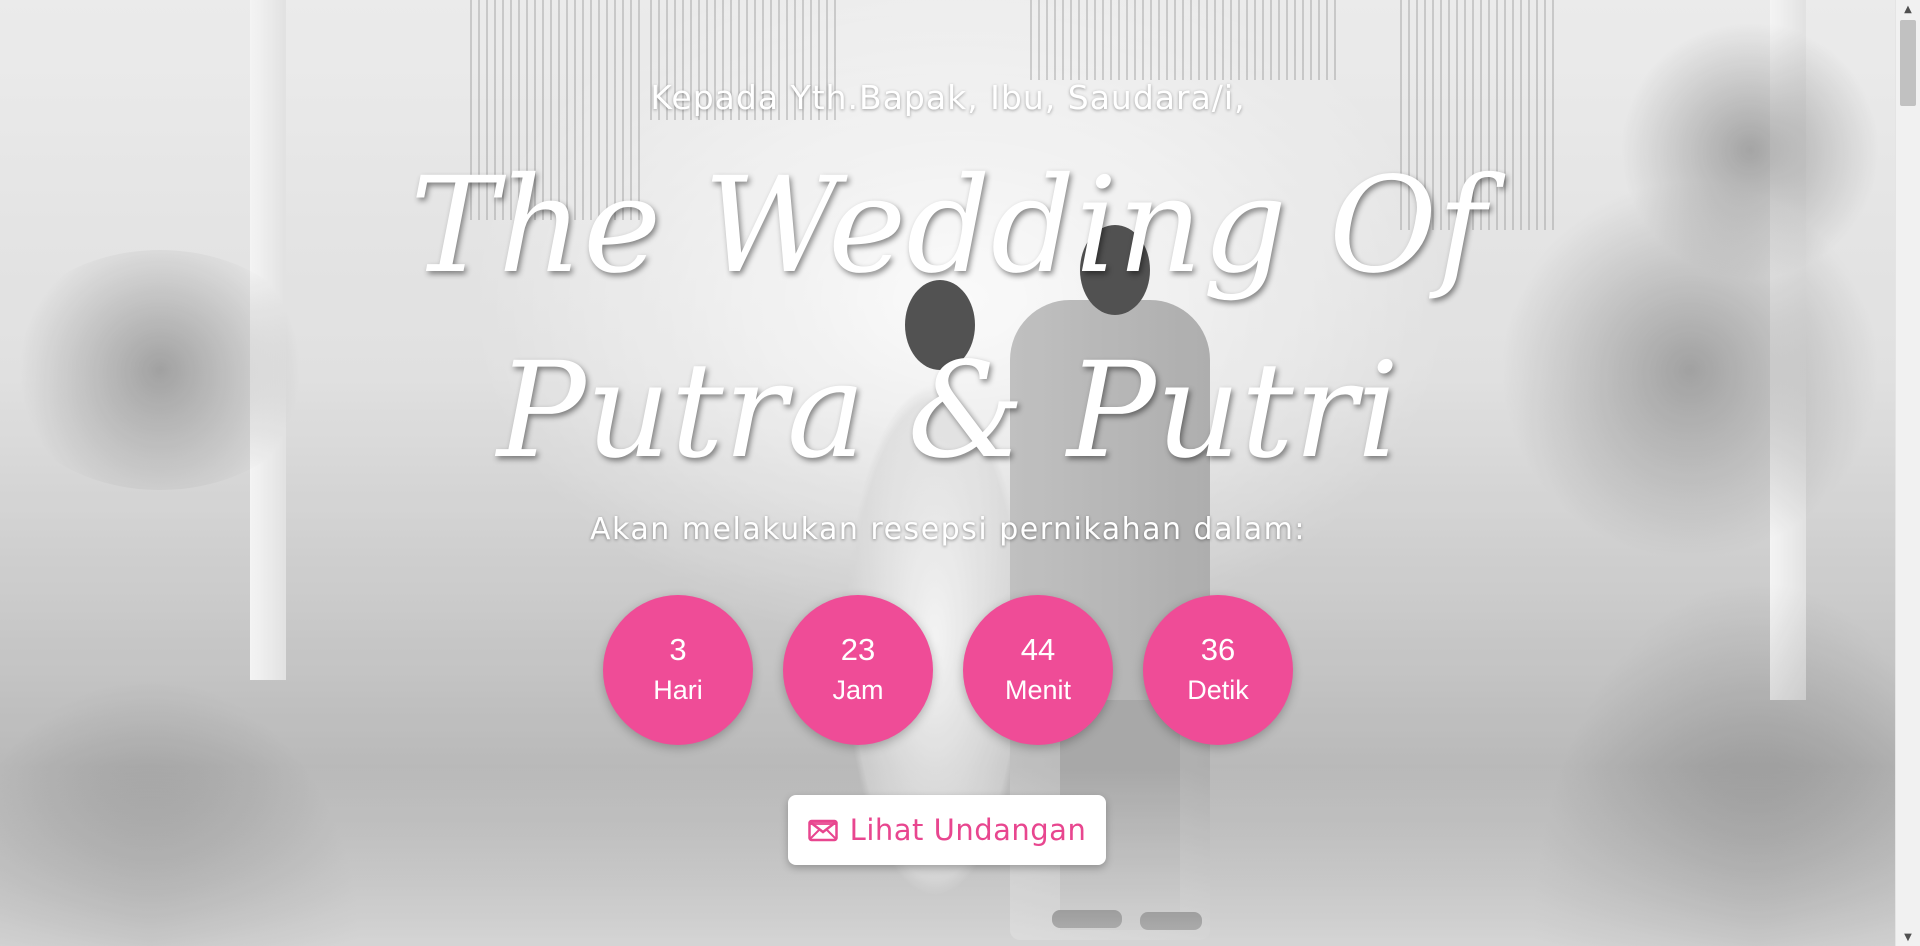  What do you see at coordinates (1908, 937) in the screenshot?
I see `scroll-down-icon: ▼` at bounding box center [1908, 937].